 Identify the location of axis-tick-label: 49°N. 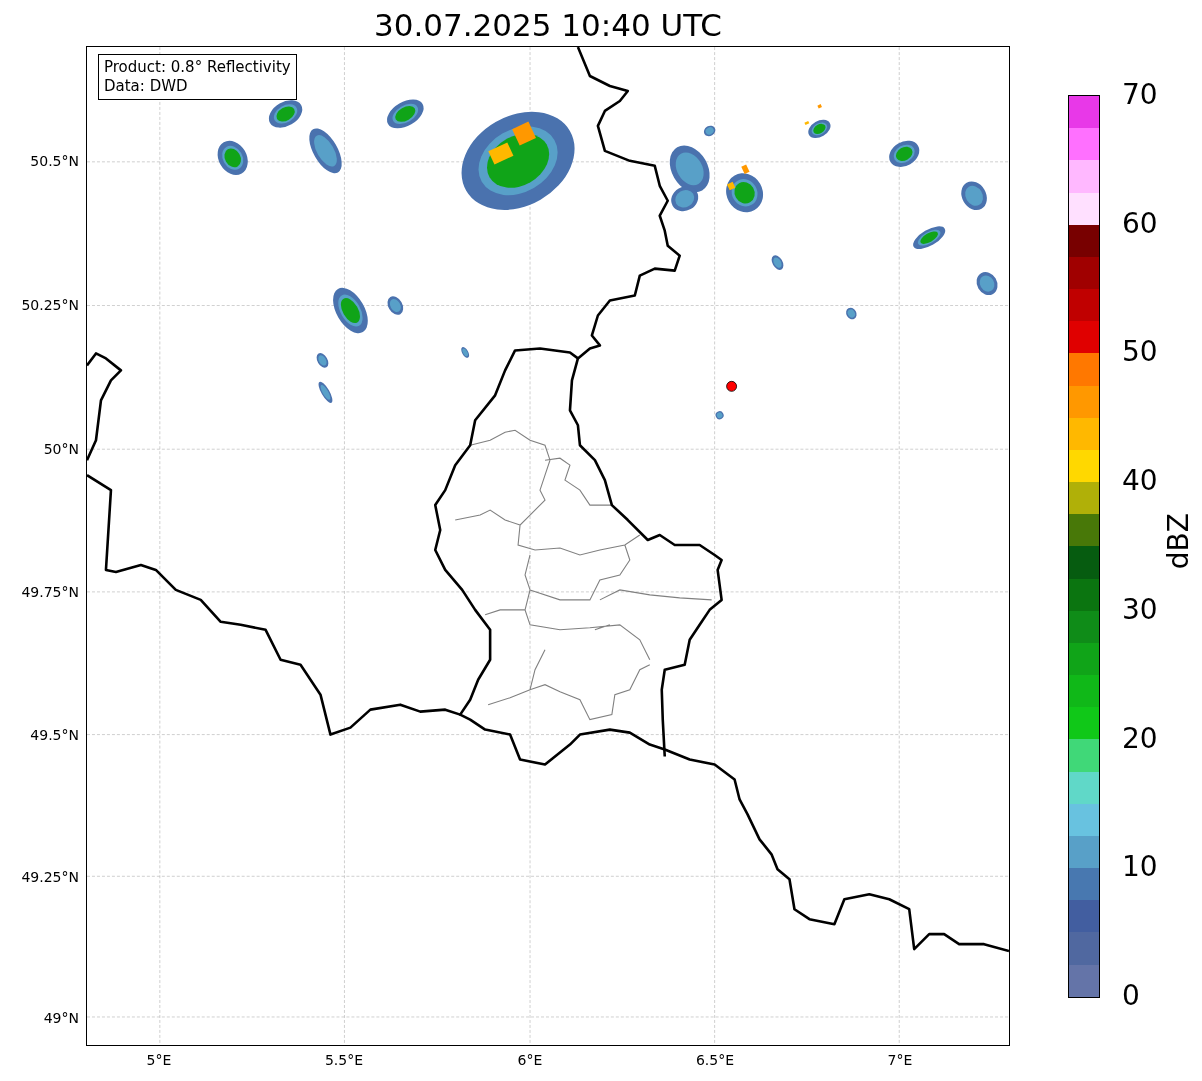
(61, 1018).